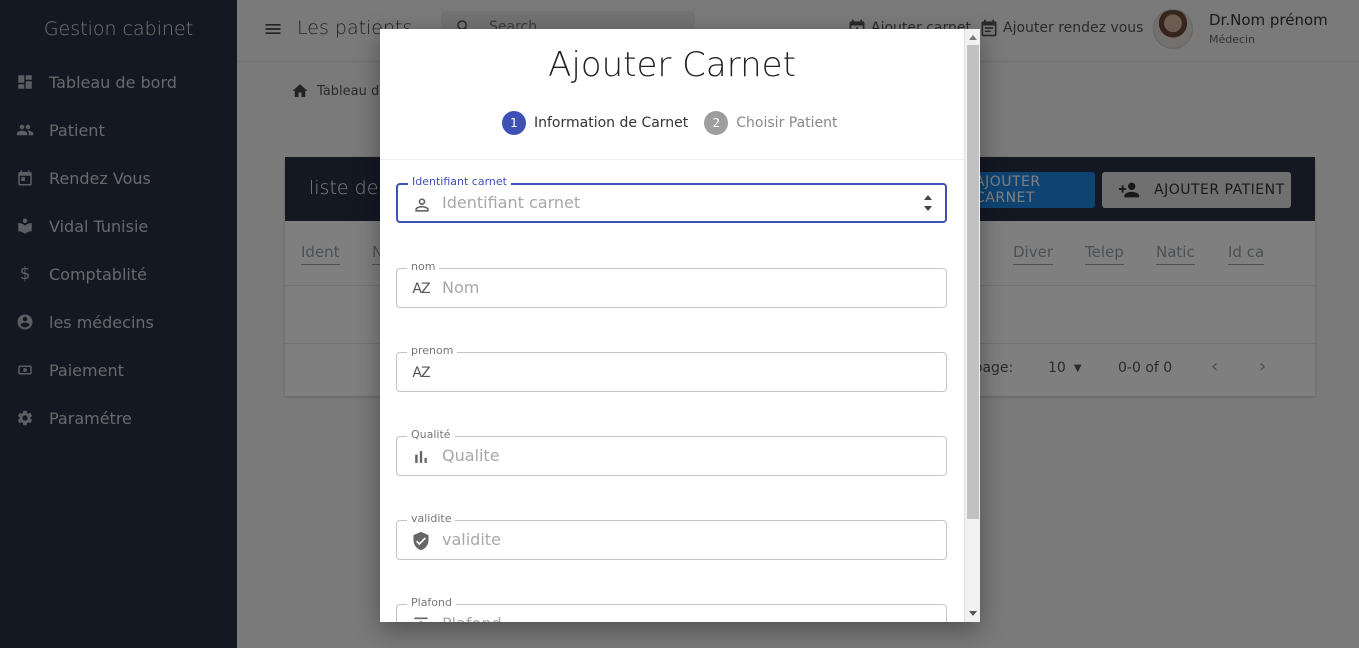 The height and width of the screenshot is (648, 1359). What do you see at coordinates (973, 37) in the screenshot?
I see `scroll-up-icon` at bounding box center [973, 37].